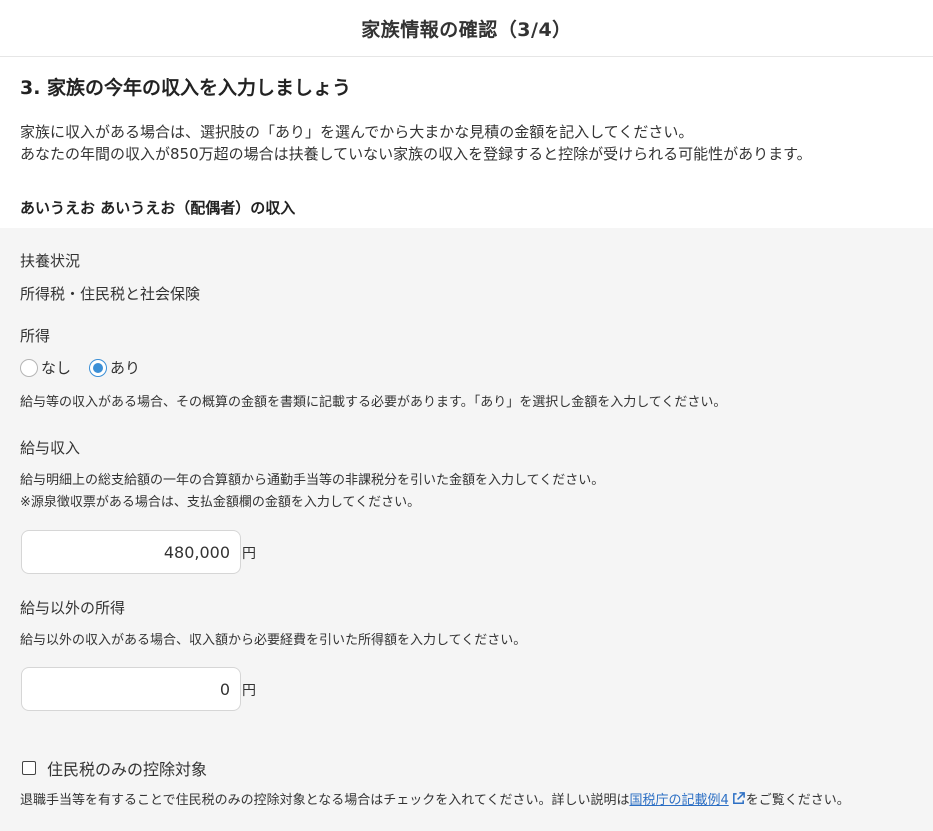  Describe the element at coordinates (29, 367) in the screenshot. I see `radio-none-icon` at that location.